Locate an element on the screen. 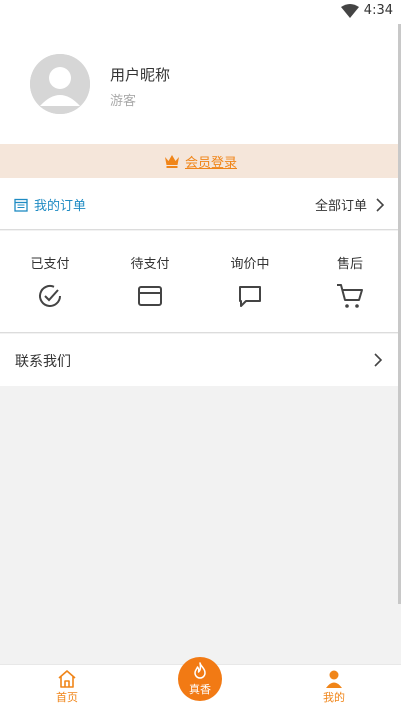  order-type-label: 已支付 is located at coordinates (50, 264).